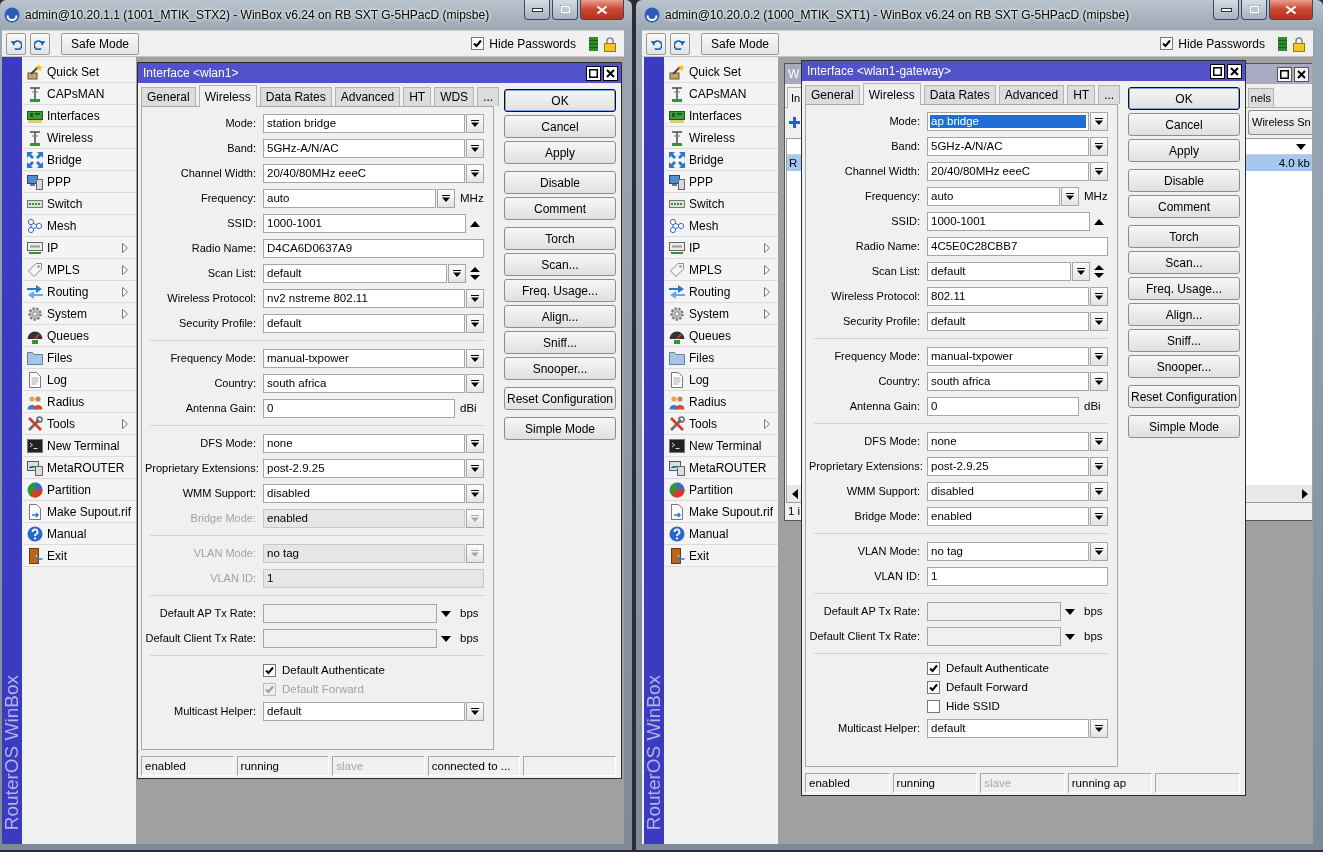 This screenshot has height=852, width=1323. I want to click on redo-button, so click(40, 43).